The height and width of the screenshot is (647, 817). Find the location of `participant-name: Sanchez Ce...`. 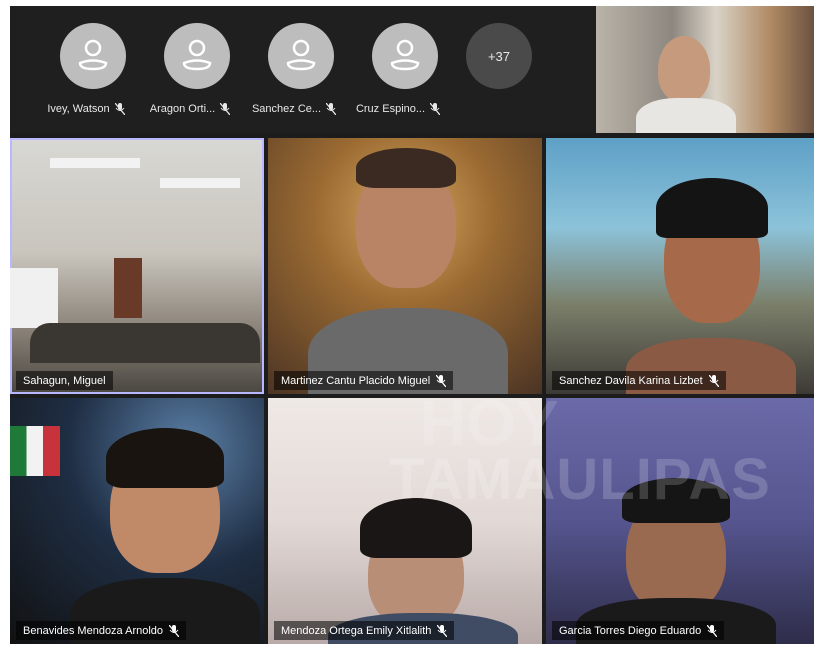

participant-name: Sanchez Ce... is located at coordinates (286, 109).